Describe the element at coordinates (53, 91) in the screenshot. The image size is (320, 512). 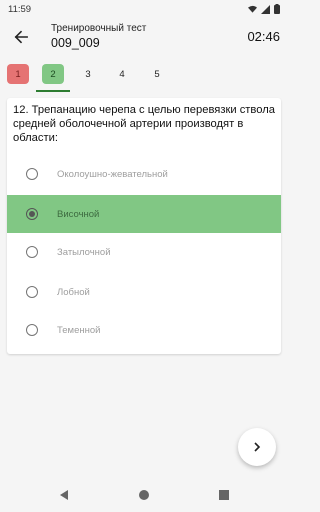
I see `active-tab-indicator` at that location.